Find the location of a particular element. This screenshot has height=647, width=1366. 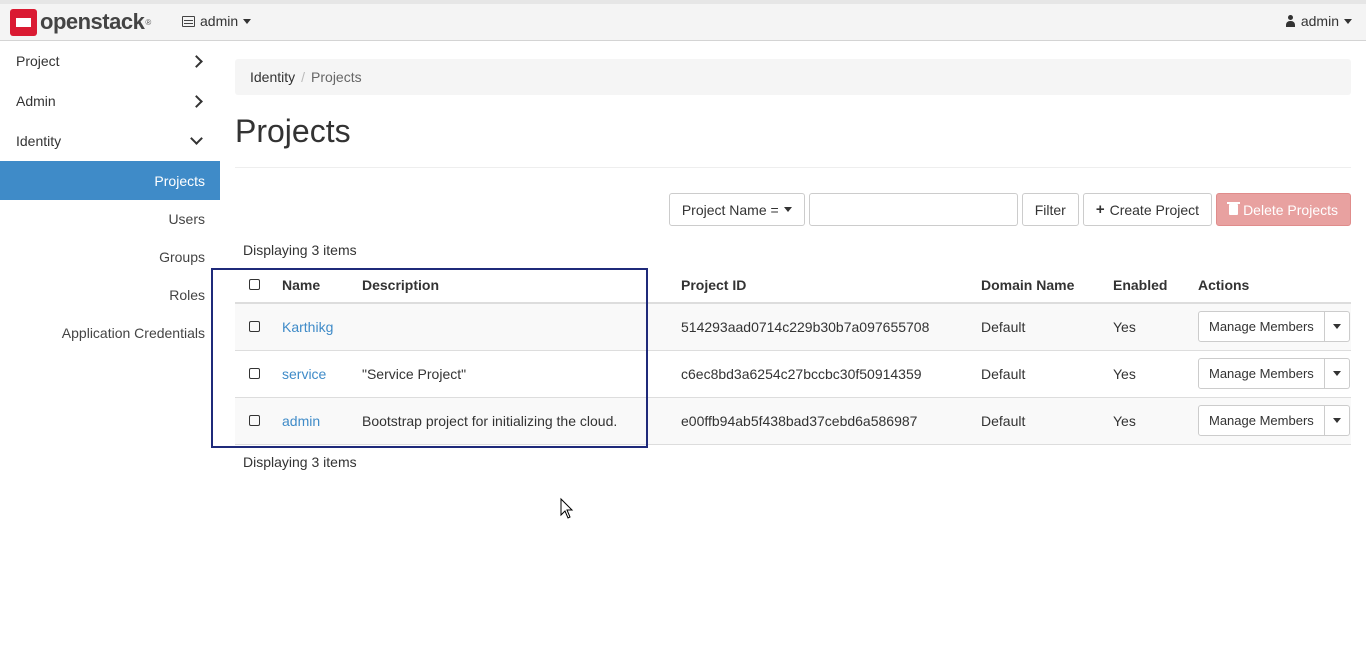

sidebar-item-label: Admin is located at coordinates (36, 101).